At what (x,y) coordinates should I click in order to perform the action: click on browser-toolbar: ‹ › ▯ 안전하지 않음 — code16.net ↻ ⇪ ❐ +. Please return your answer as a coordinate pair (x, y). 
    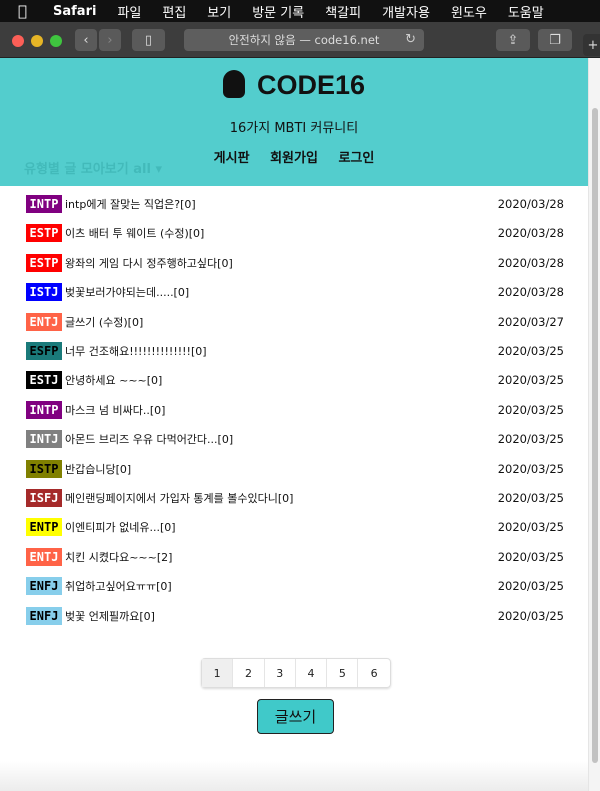
    Looking at the image, I should click on (300, 40).